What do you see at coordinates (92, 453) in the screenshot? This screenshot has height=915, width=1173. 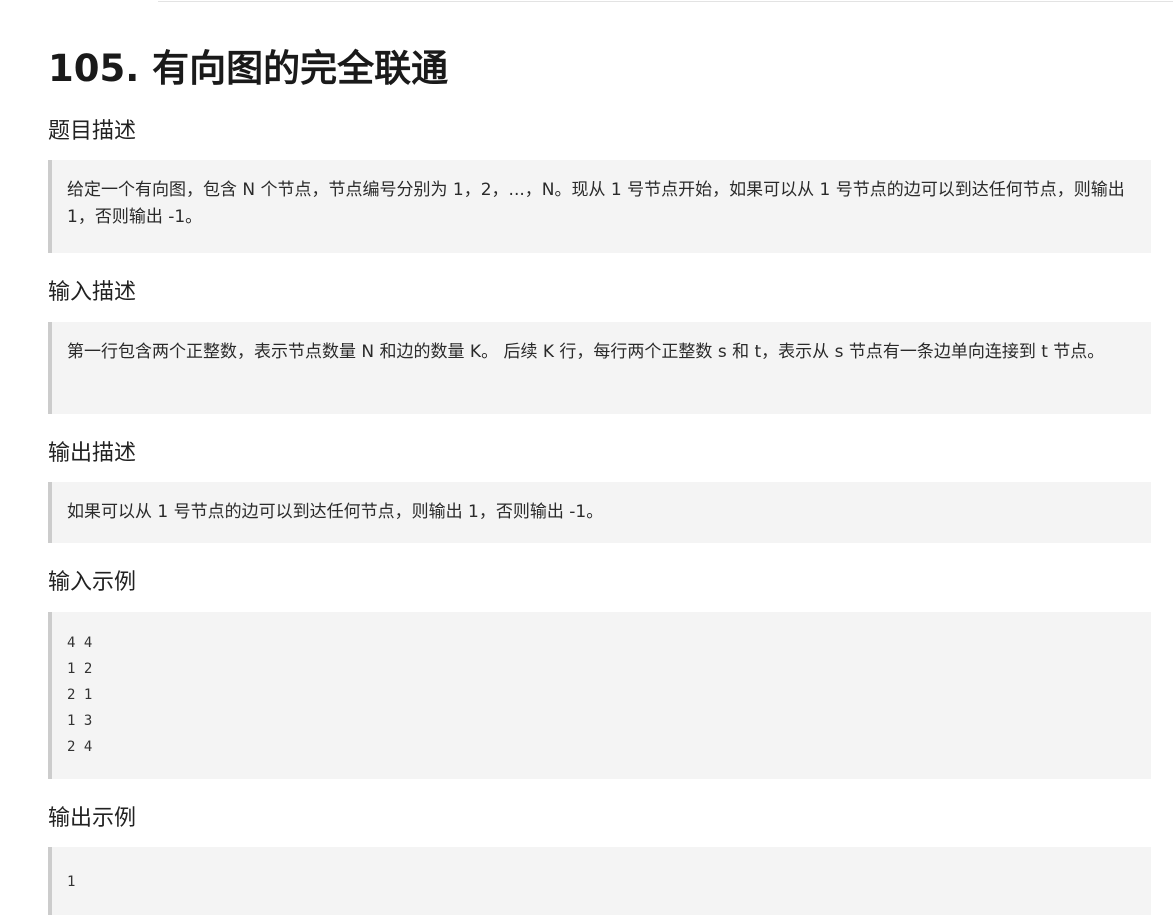 I see `section-heading-output: 输出描述` at bounding box center [92, 453].